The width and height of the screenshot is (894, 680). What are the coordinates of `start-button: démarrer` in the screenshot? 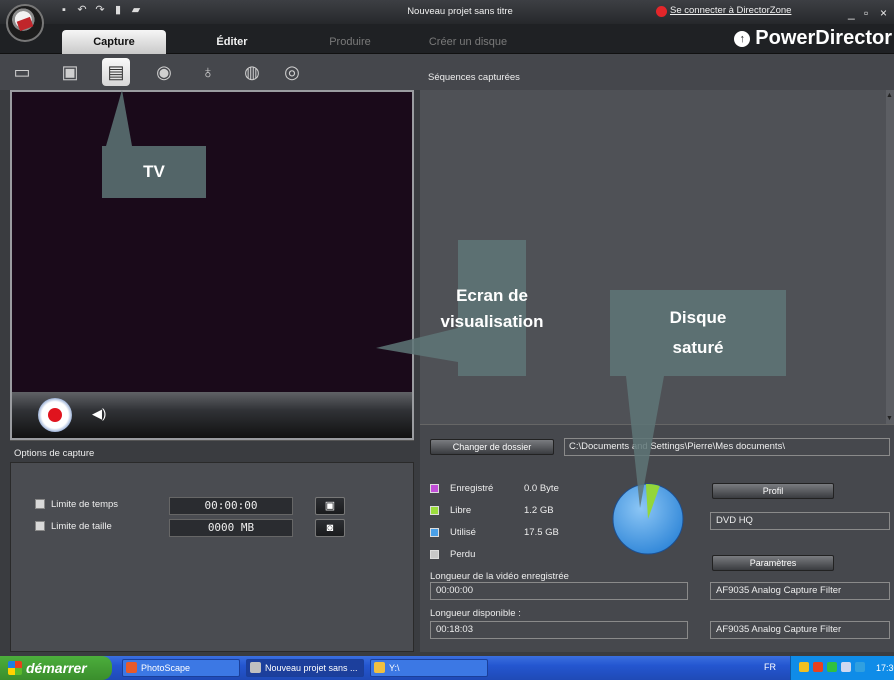 It's located at (56, 668).